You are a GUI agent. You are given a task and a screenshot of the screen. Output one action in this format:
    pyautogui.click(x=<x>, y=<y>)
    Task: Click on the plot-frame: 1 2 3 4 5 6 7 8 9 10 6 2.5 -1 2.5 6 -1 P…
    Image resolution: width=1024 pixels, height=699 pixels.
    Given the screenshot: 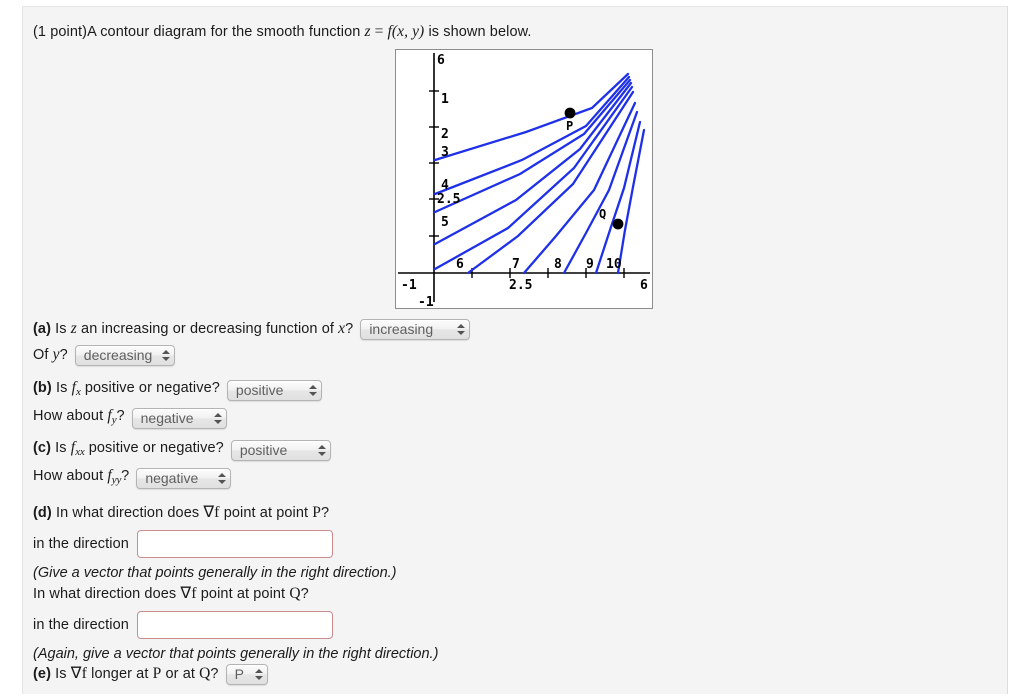 What is the action you would take?
    pyautogui.click(x=524, y=179)
    